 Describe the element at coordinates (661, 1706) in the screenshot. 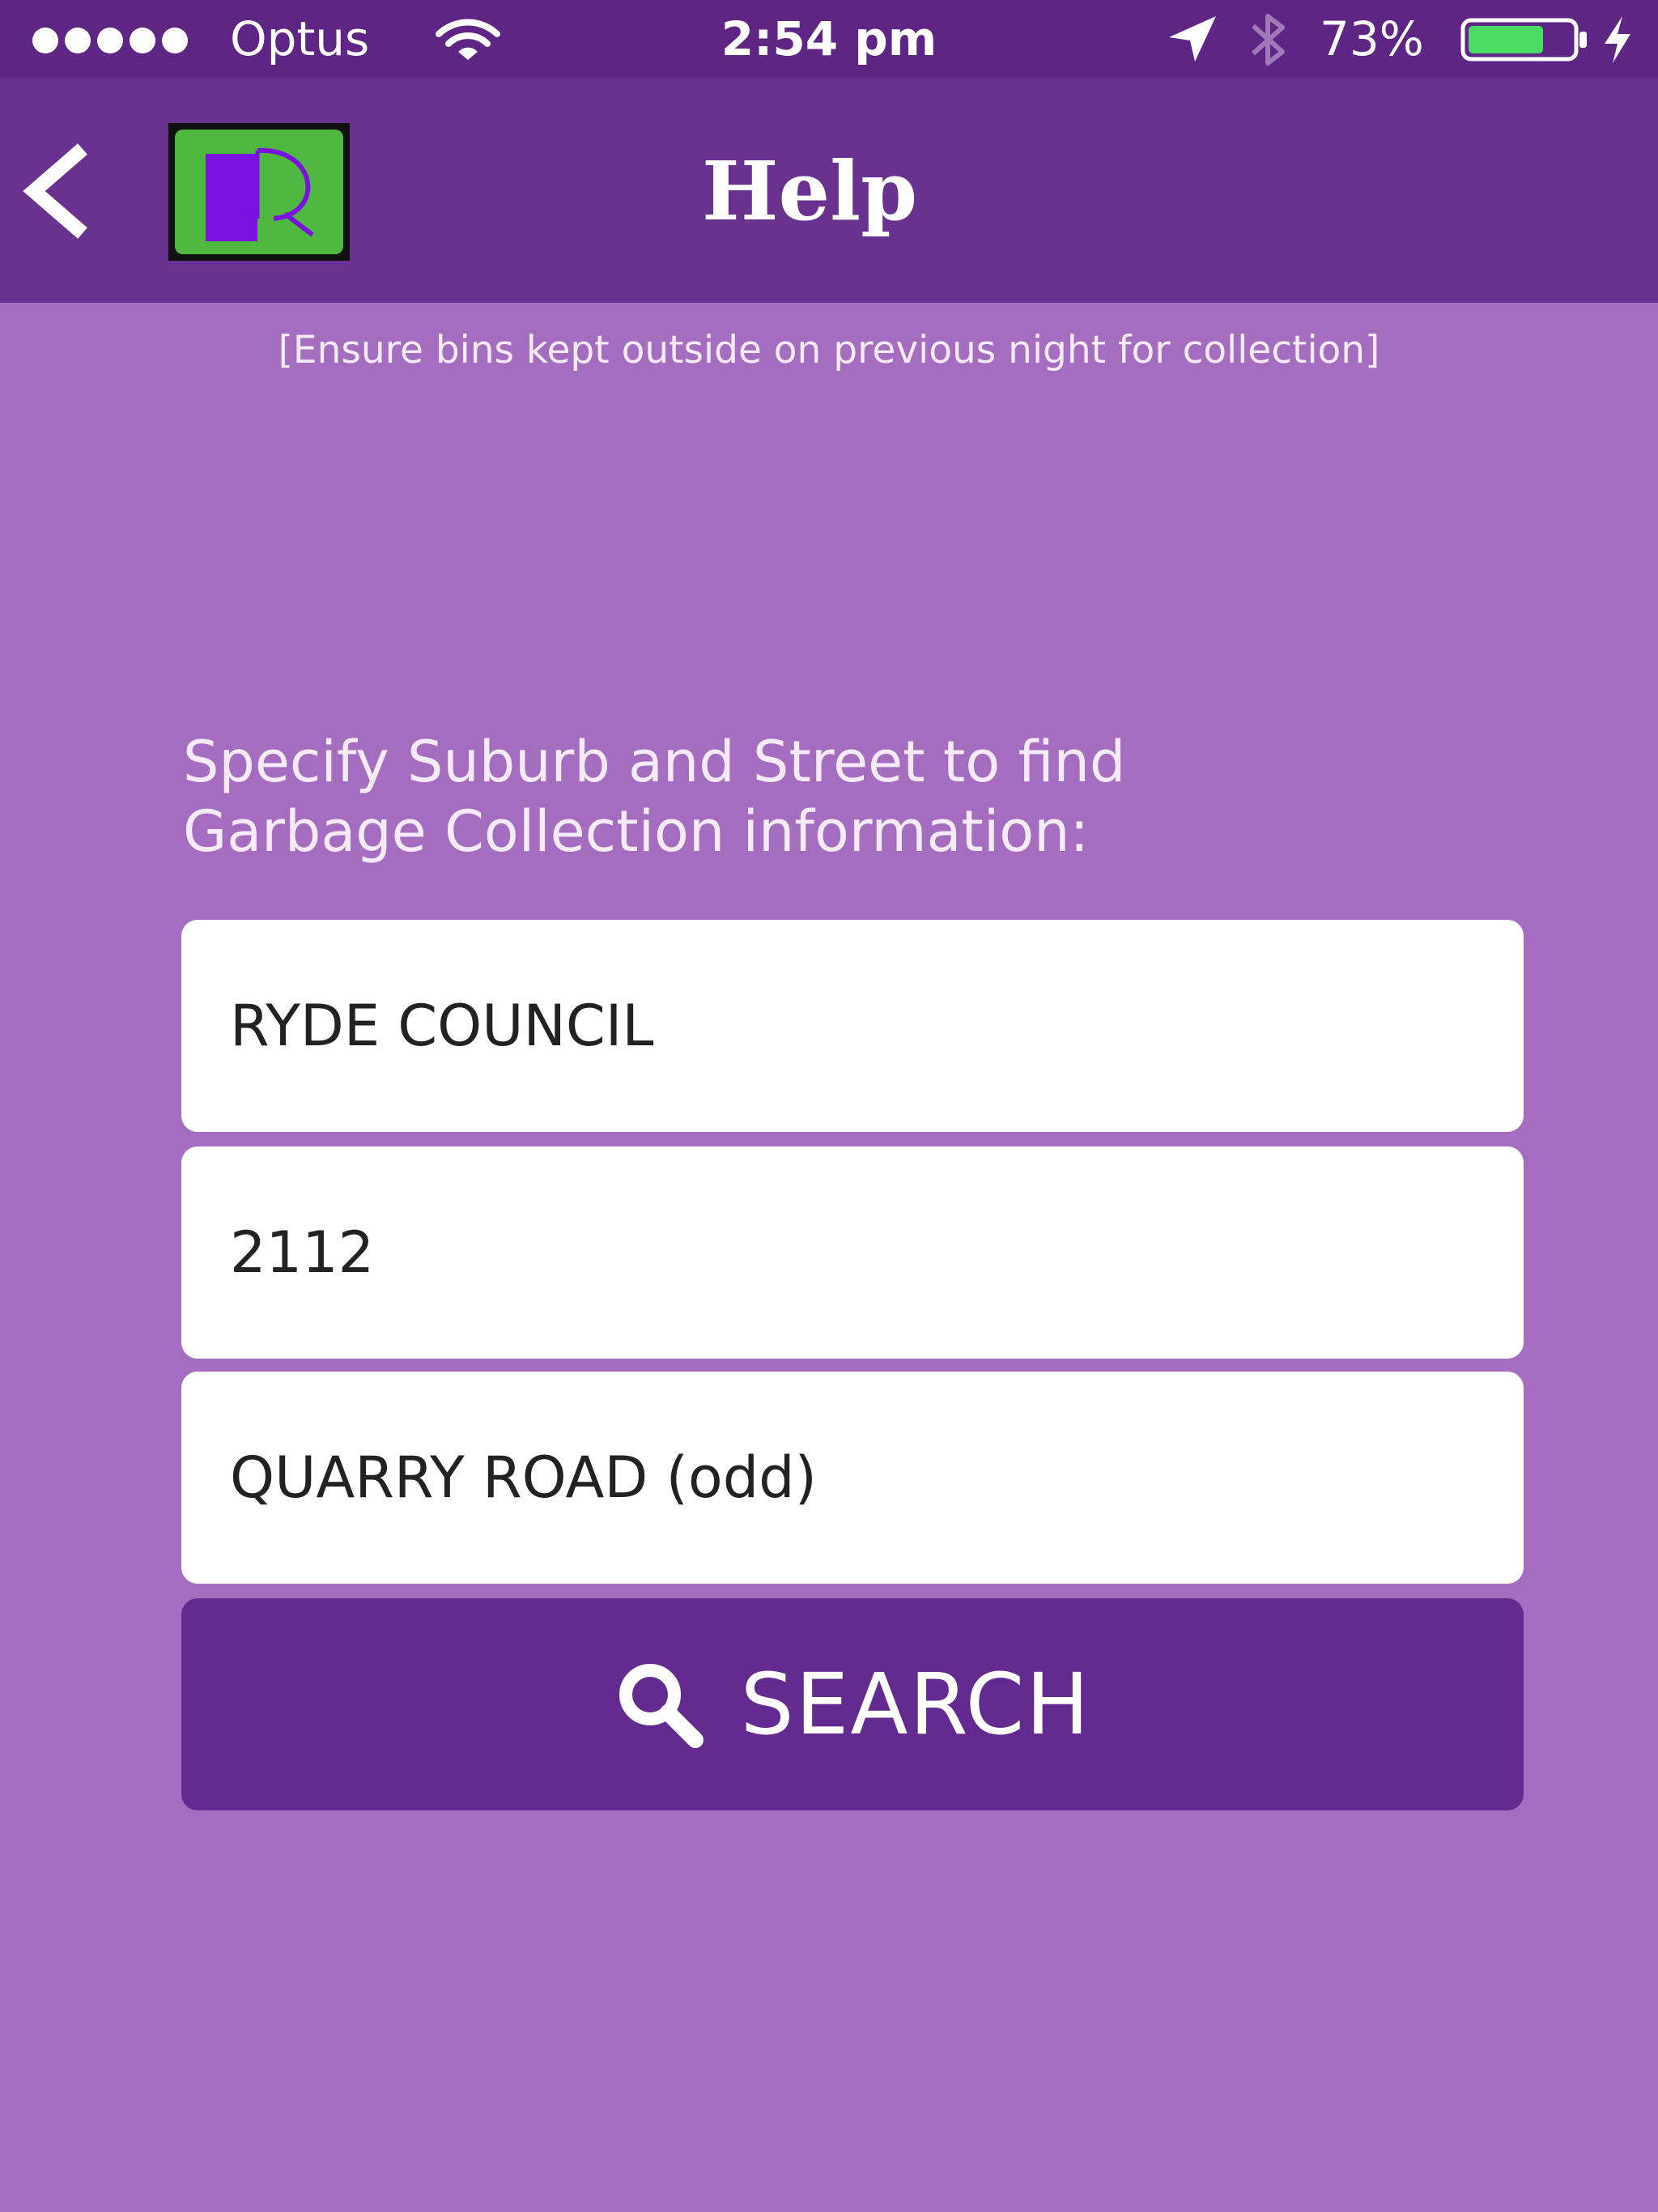

I see `search-icon` at that location.